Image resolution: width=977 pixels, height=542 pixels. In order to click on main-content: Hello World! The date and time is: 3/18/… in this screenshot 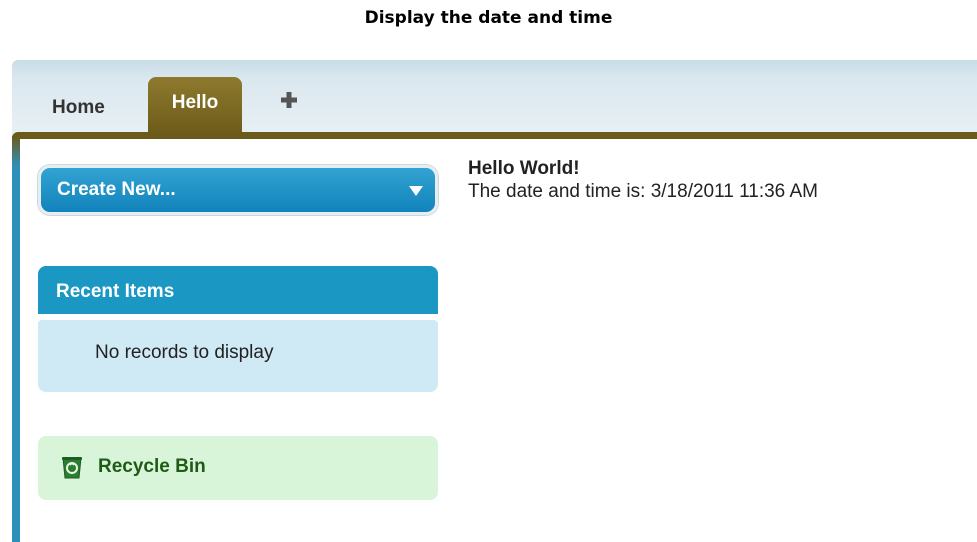, I will do `click(643, 180)`.